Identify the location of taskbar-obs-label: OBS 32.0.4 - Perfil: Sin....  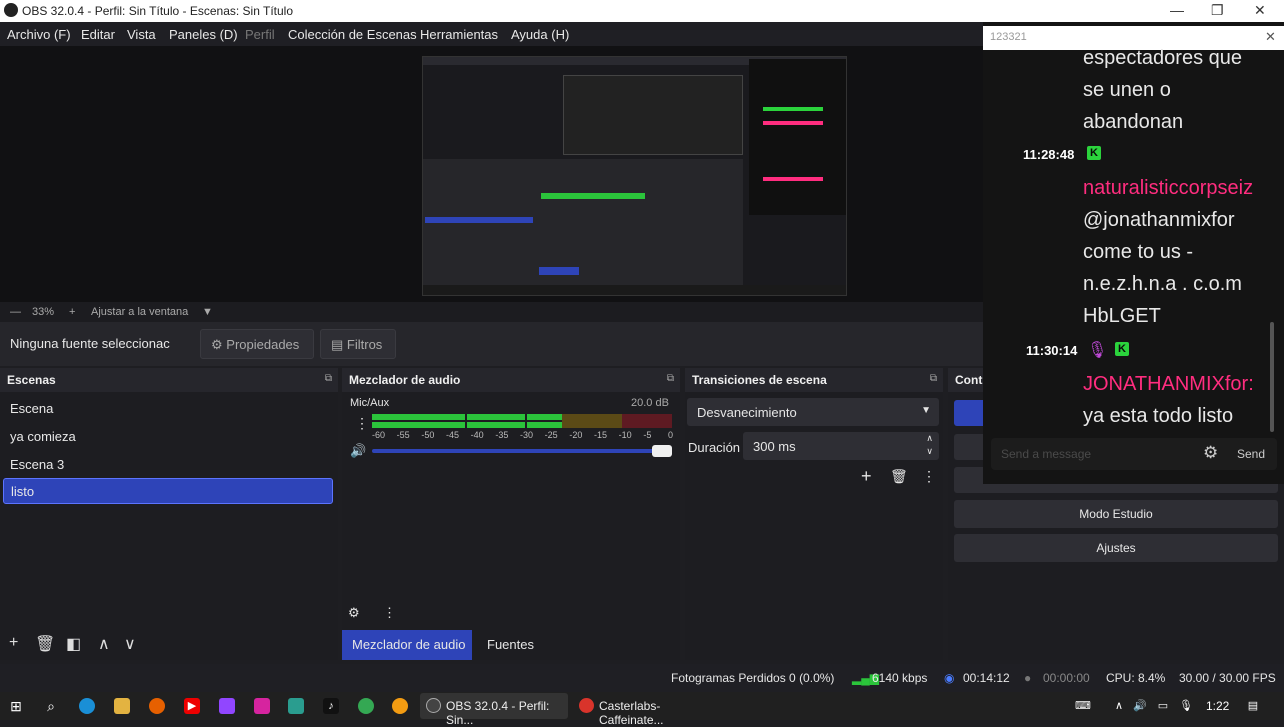
(498, 713).